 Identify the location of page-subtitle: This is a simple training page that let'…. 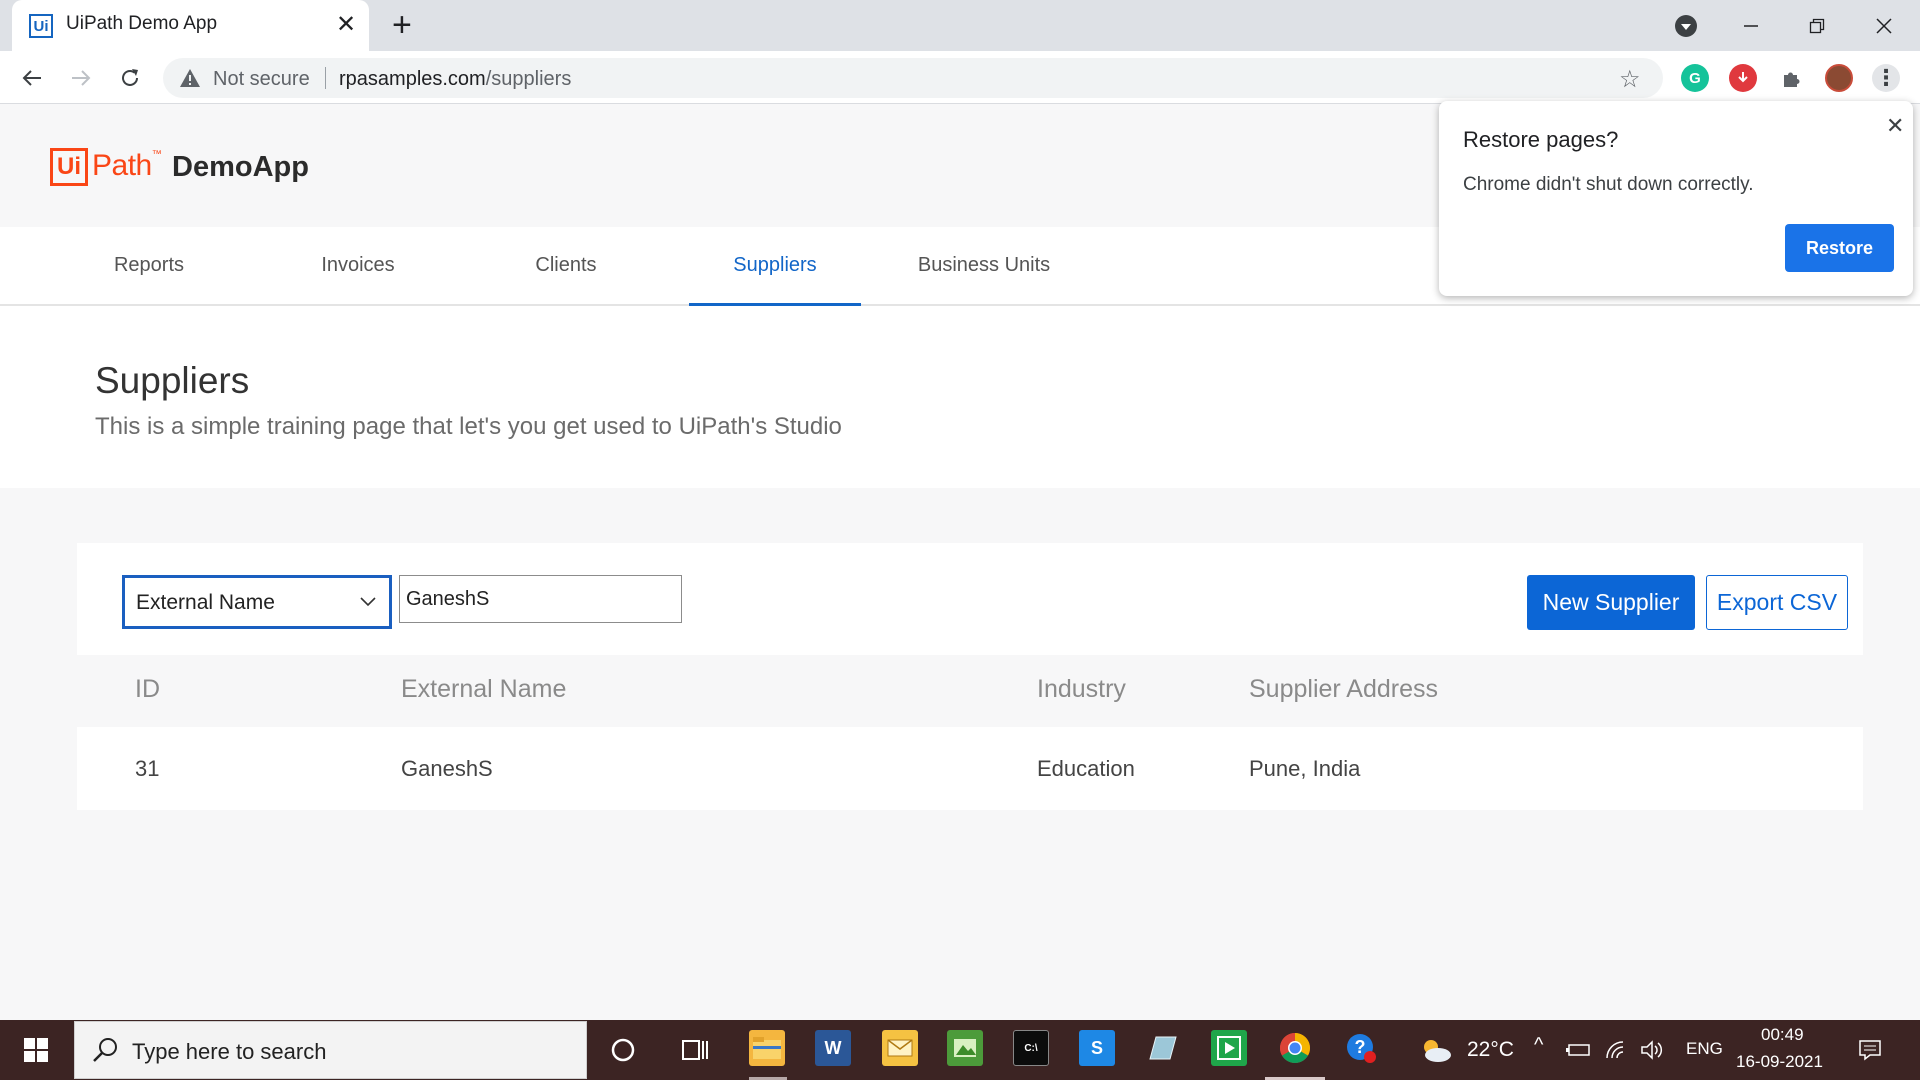
(468, 426).